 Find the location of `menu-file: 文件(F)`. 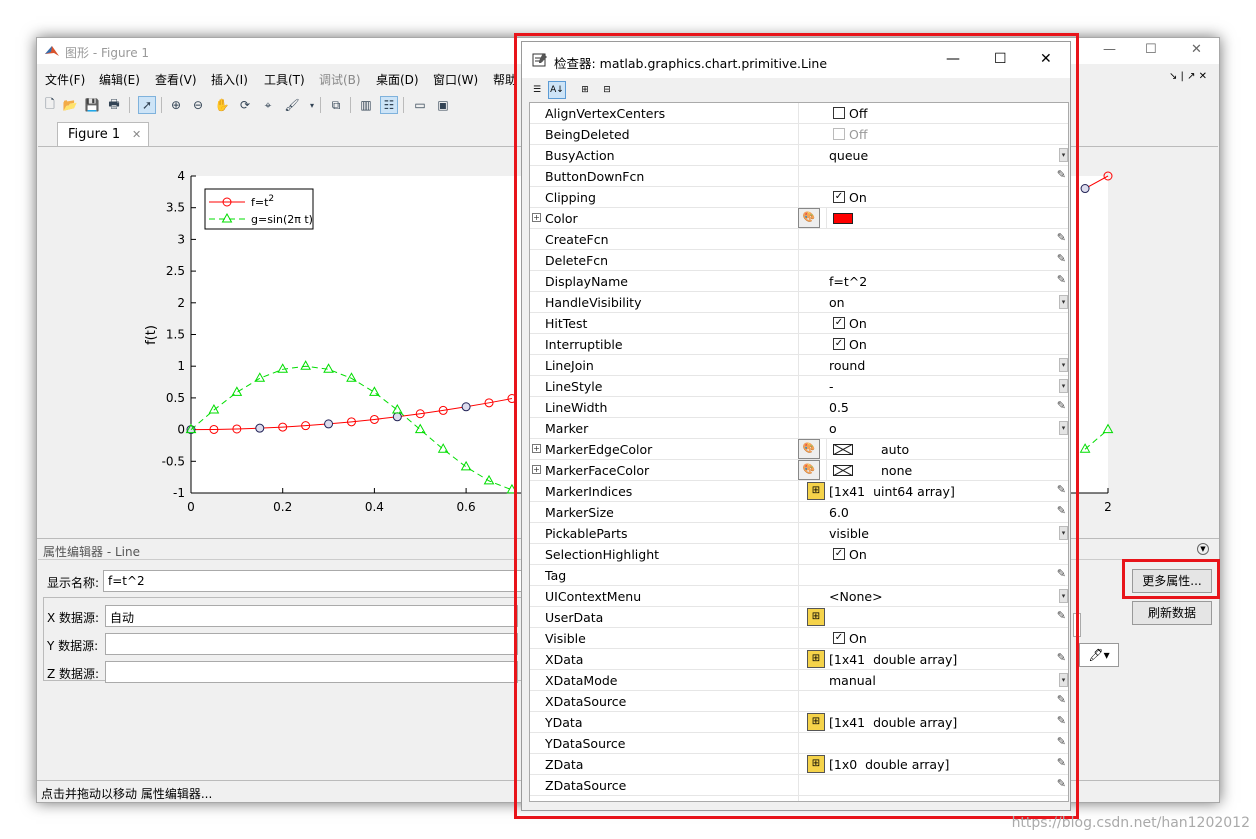

menu-file: 文件(F) is located at coordinates (65, 79).